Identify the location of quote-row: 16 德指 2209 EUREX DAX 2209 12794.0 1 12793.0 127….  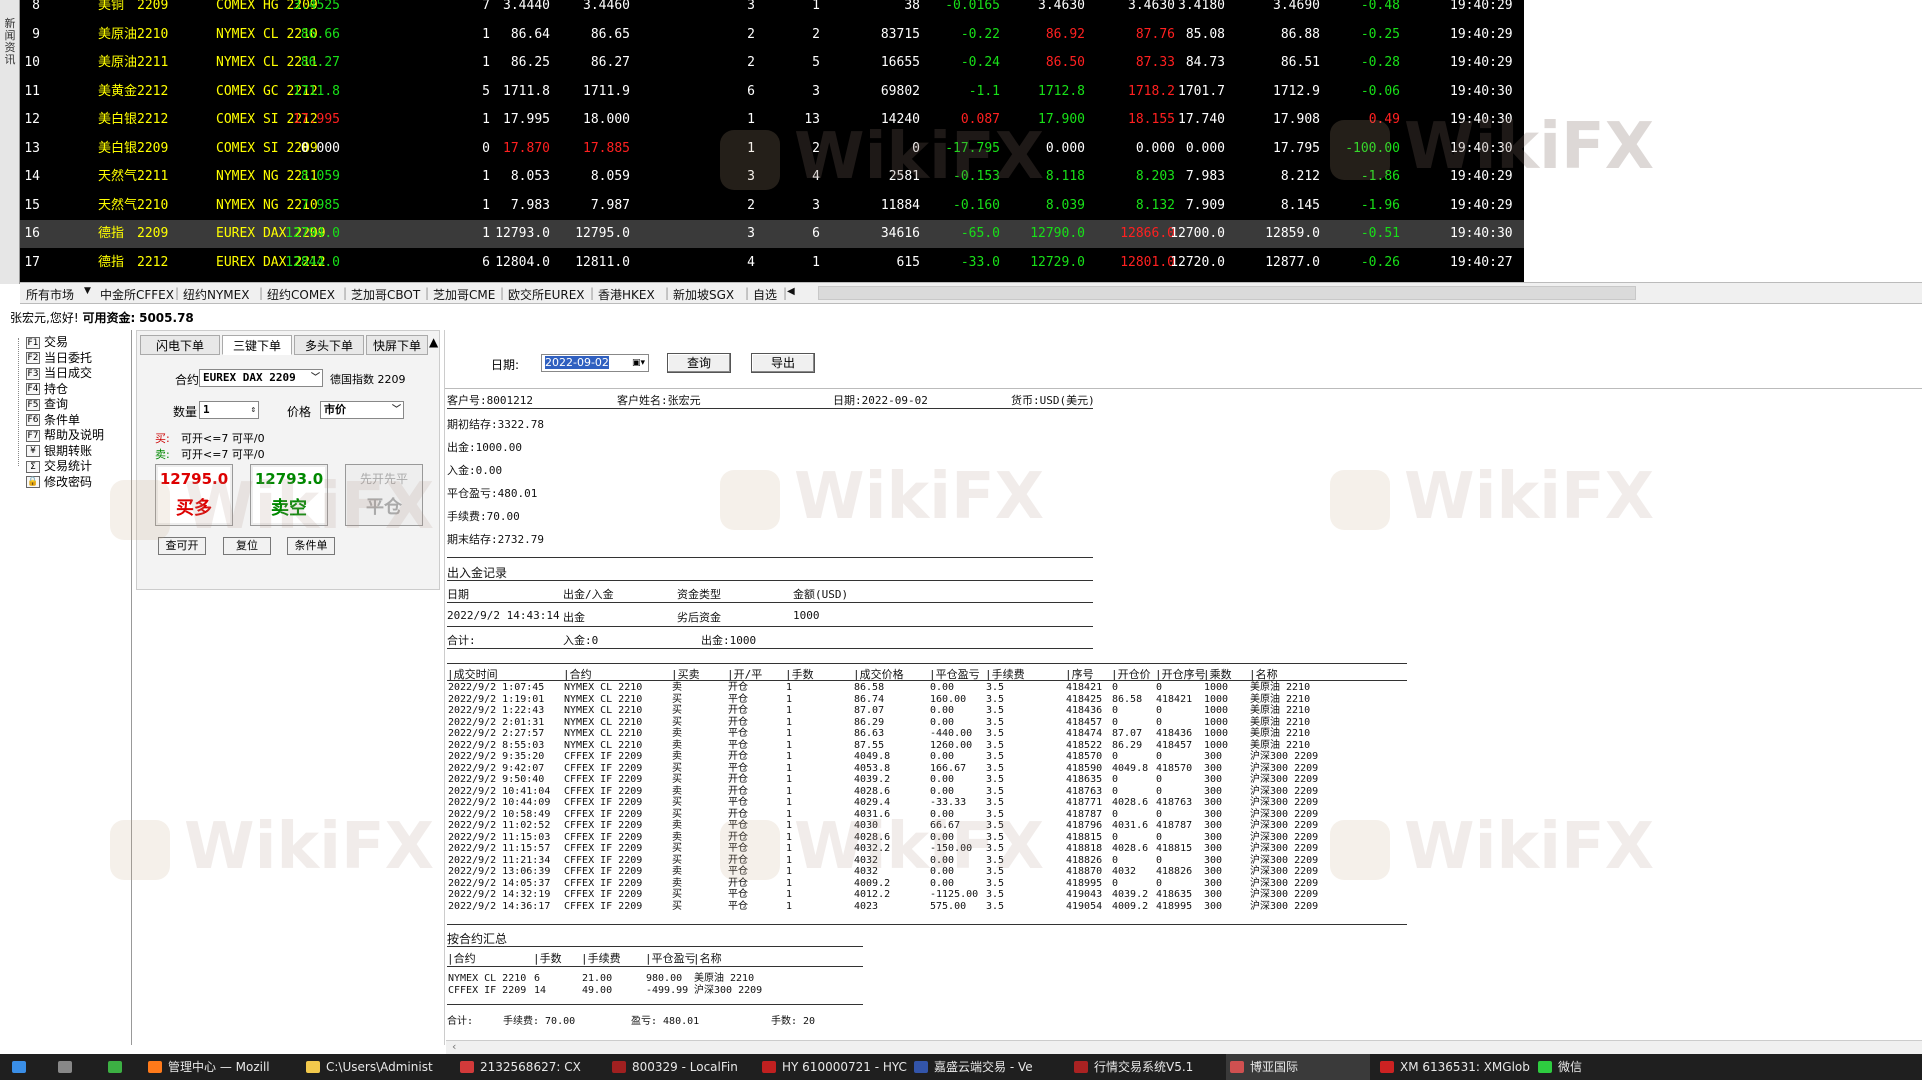
(772, 234).